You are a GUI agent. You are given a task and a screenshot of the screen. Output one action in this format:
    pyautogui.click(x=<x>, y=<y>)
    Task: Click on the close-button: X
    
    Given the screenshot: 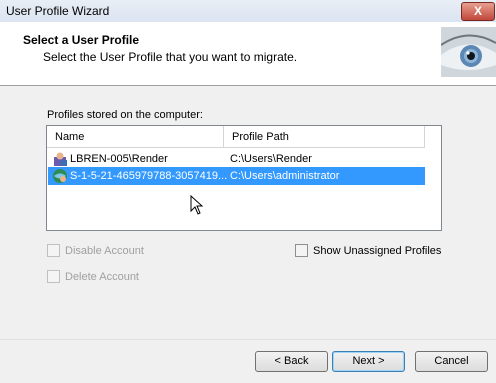 What is the action you would take?
    pyautogui.click(x=478, y=11)
    